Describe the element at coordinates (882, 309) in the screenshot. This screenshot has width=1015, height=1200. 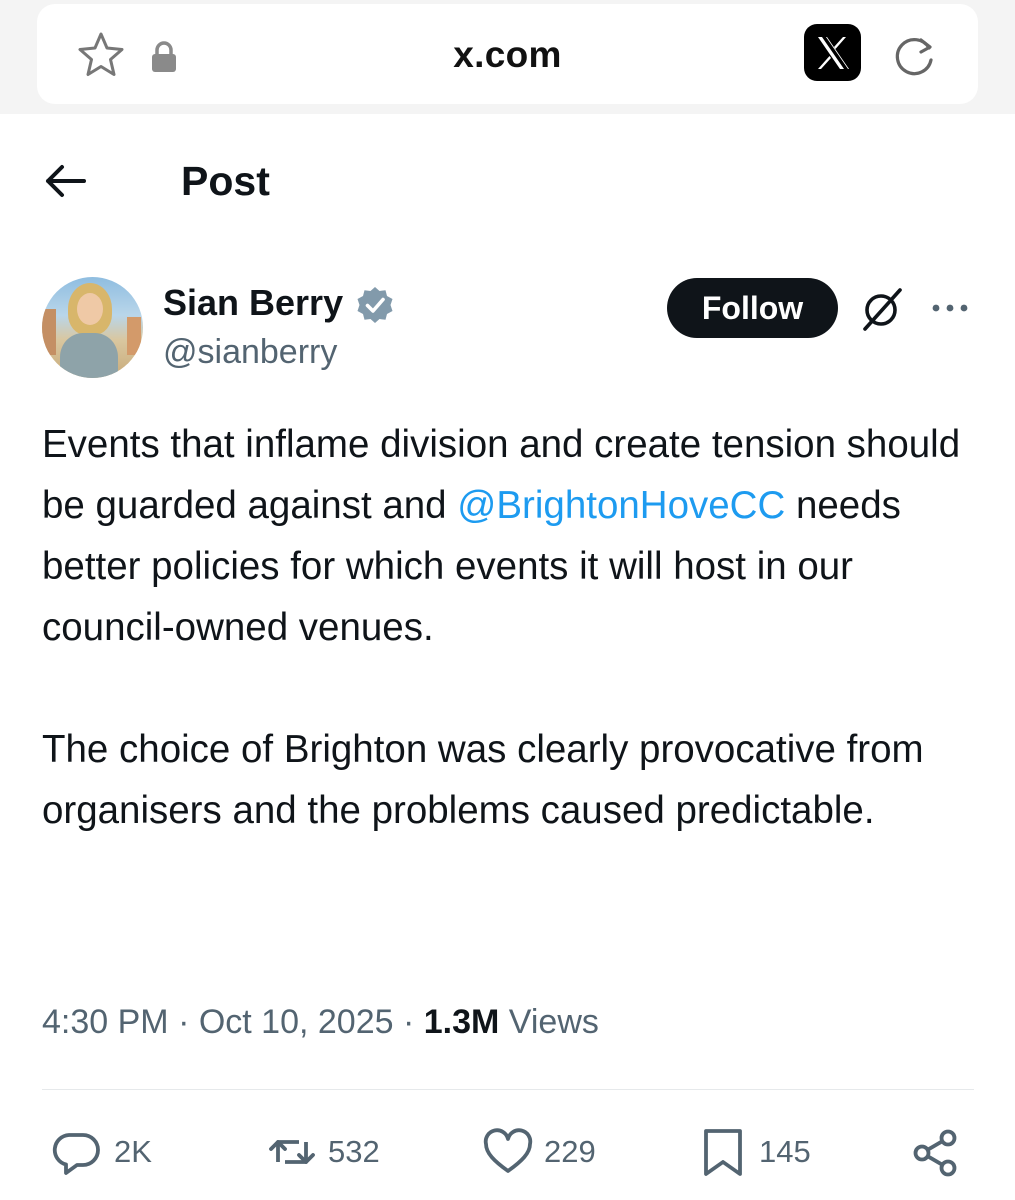
I see `grok-icon` at that location.